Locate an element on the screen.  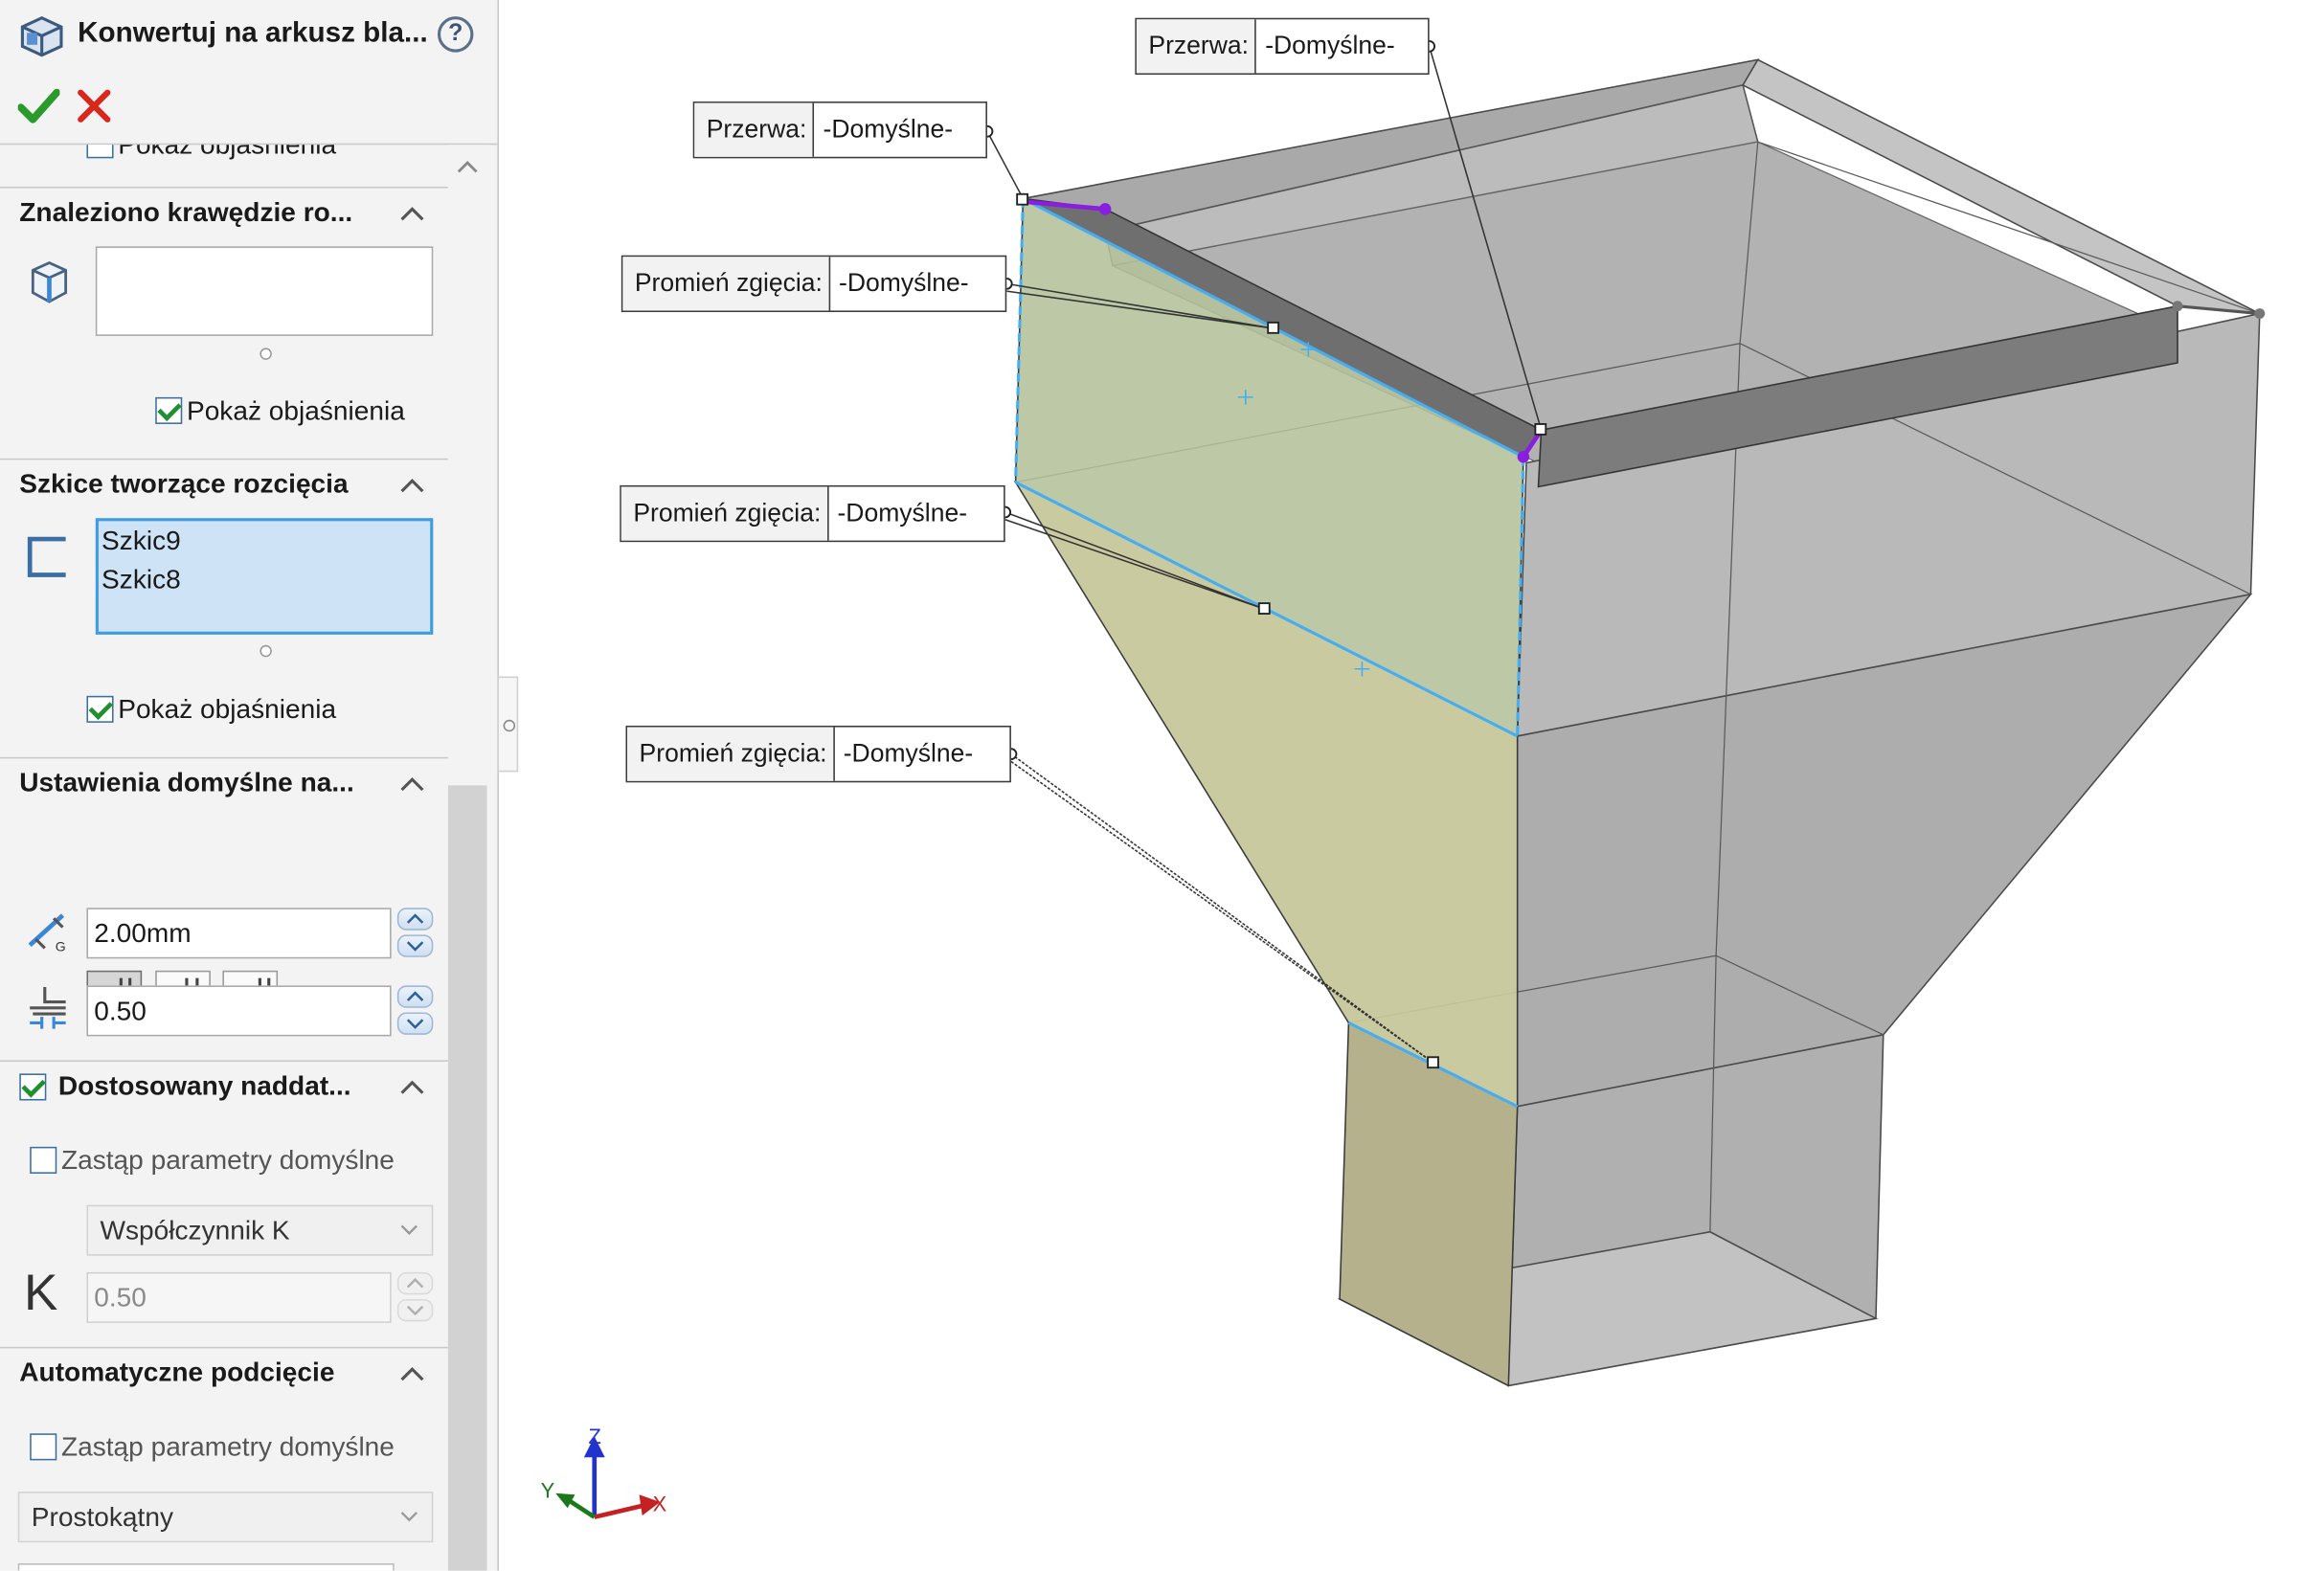
list-item: Szkic9 is located at coordinates (264, 540).